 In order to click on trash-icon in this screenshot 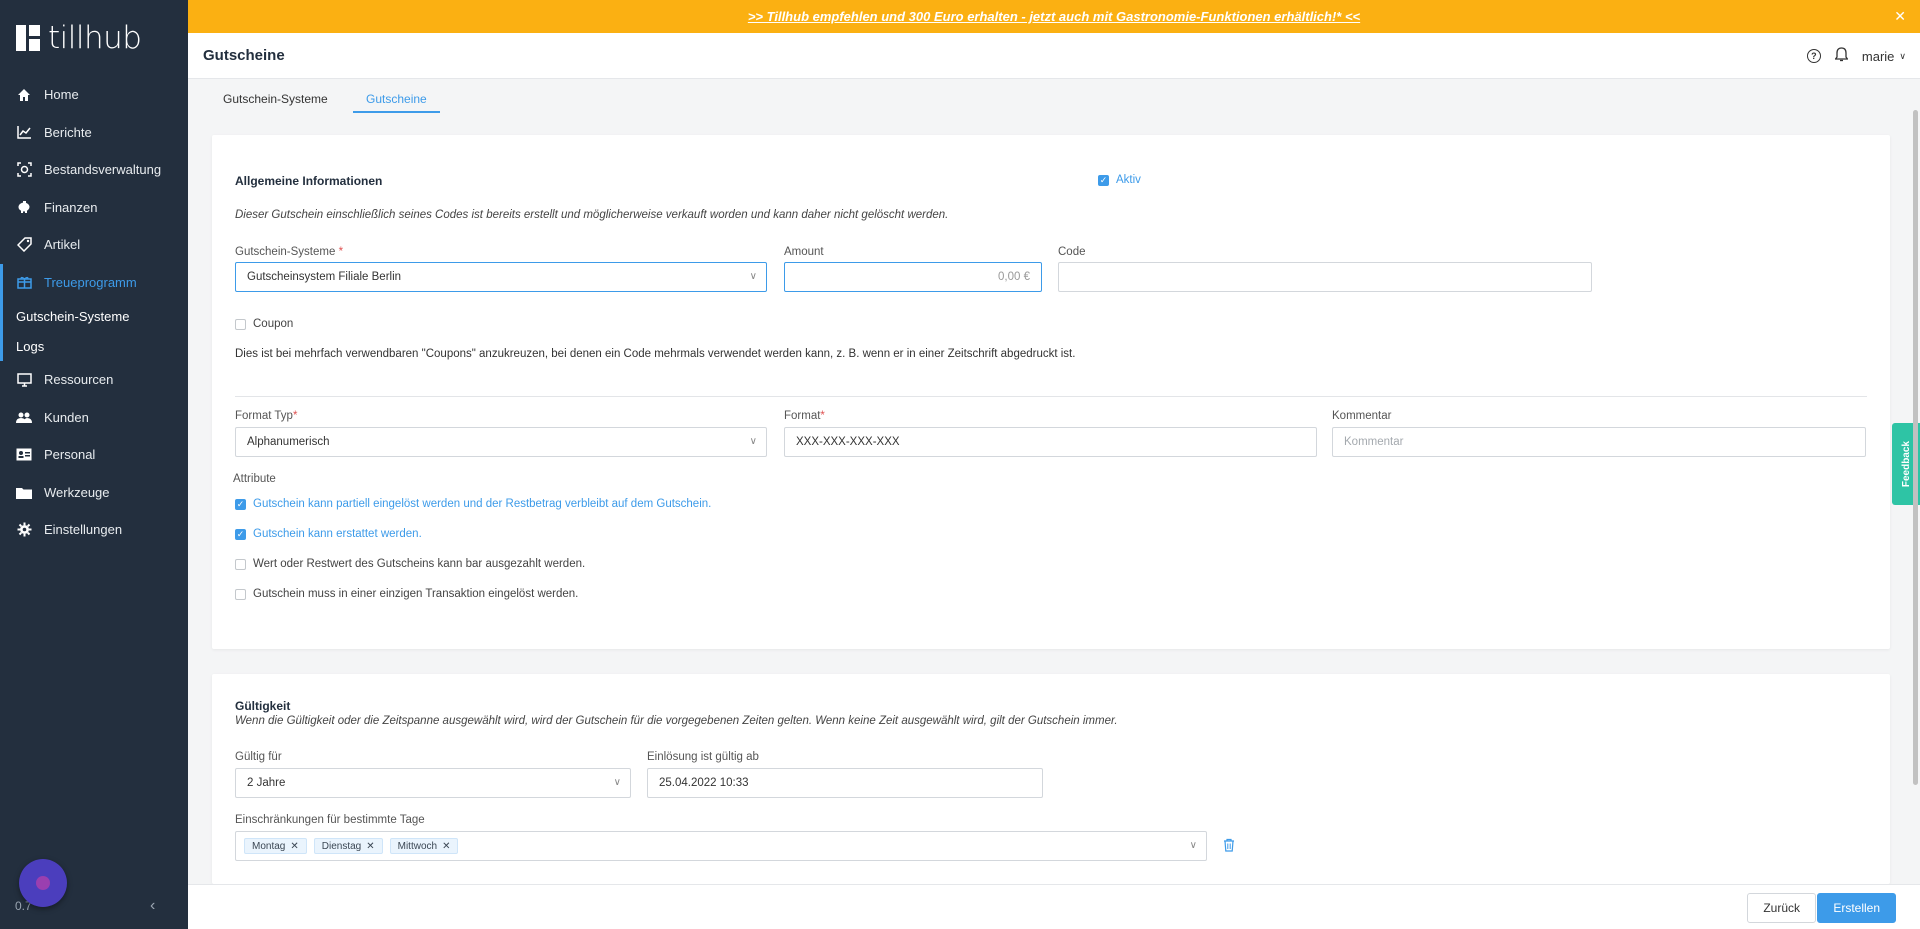, I will do `click(1229, 846)`.